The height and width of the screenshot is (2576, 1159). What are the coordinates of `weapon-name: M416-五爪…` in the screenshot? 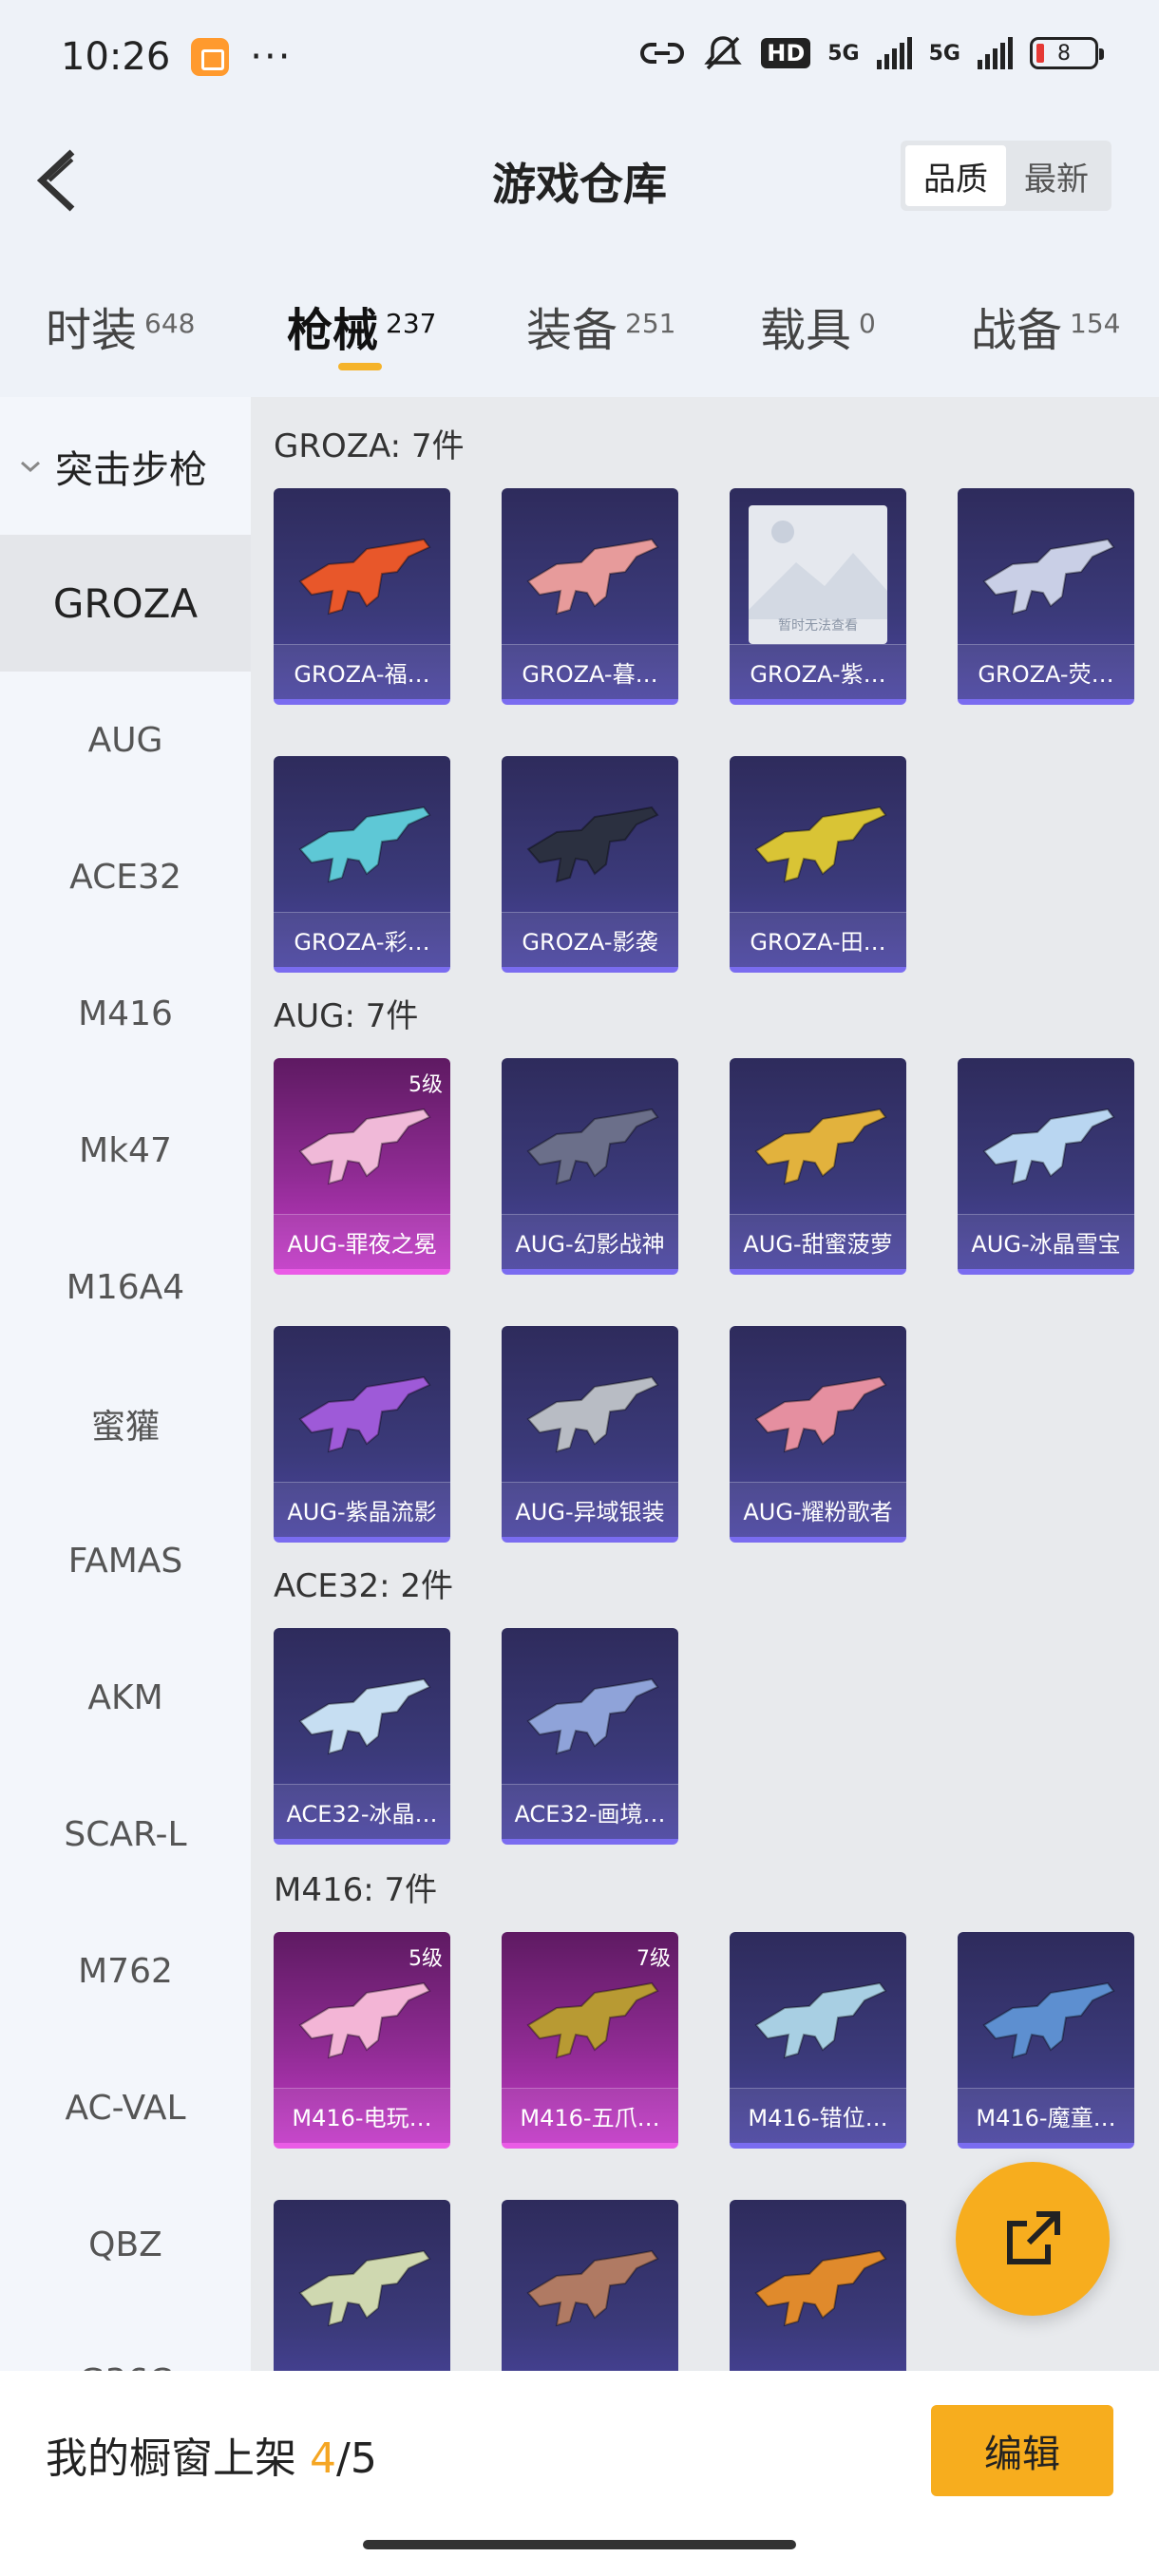 It's located at (590, 2115).